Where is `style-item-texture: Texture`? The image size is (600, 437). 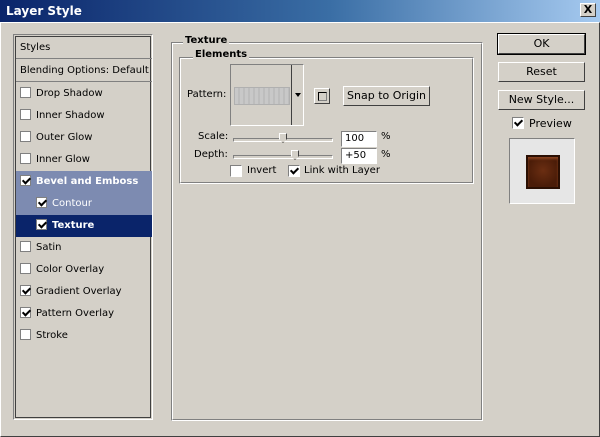
style-item-texture: Texture is located at coordinates (84, 226).